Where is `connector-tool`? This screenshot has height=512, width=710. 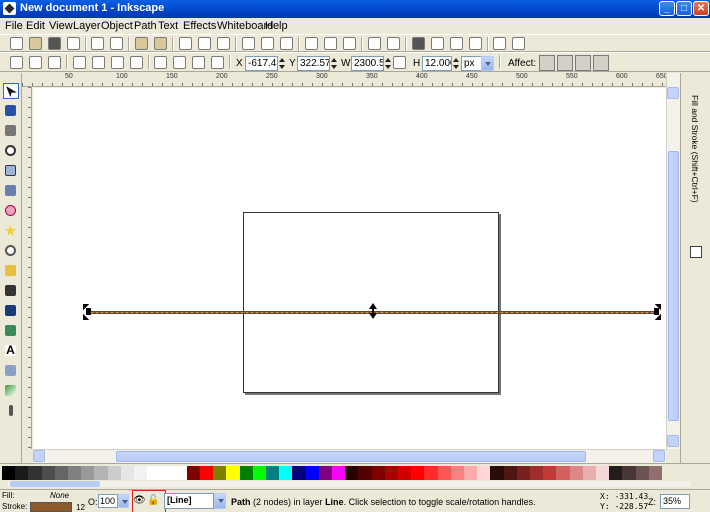 connector-tool is located at coordinates (11, 371).